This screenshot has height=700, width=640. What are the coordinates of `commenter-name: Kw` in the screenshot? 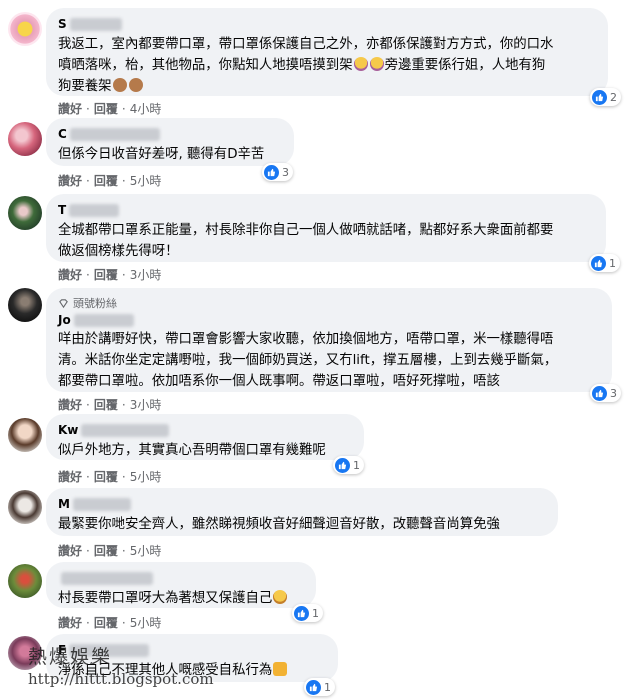 It's located at (205, 430).